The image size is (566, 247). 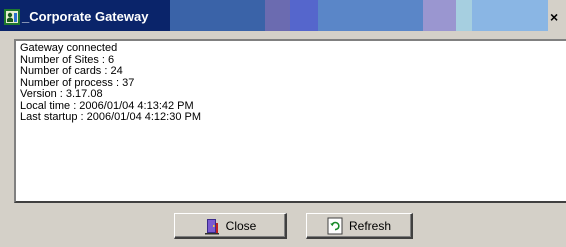 What do you see at coordinates (558, 18) in the screenshot?
I see `window-close-icon: ×` at bounding box center [558, 18].